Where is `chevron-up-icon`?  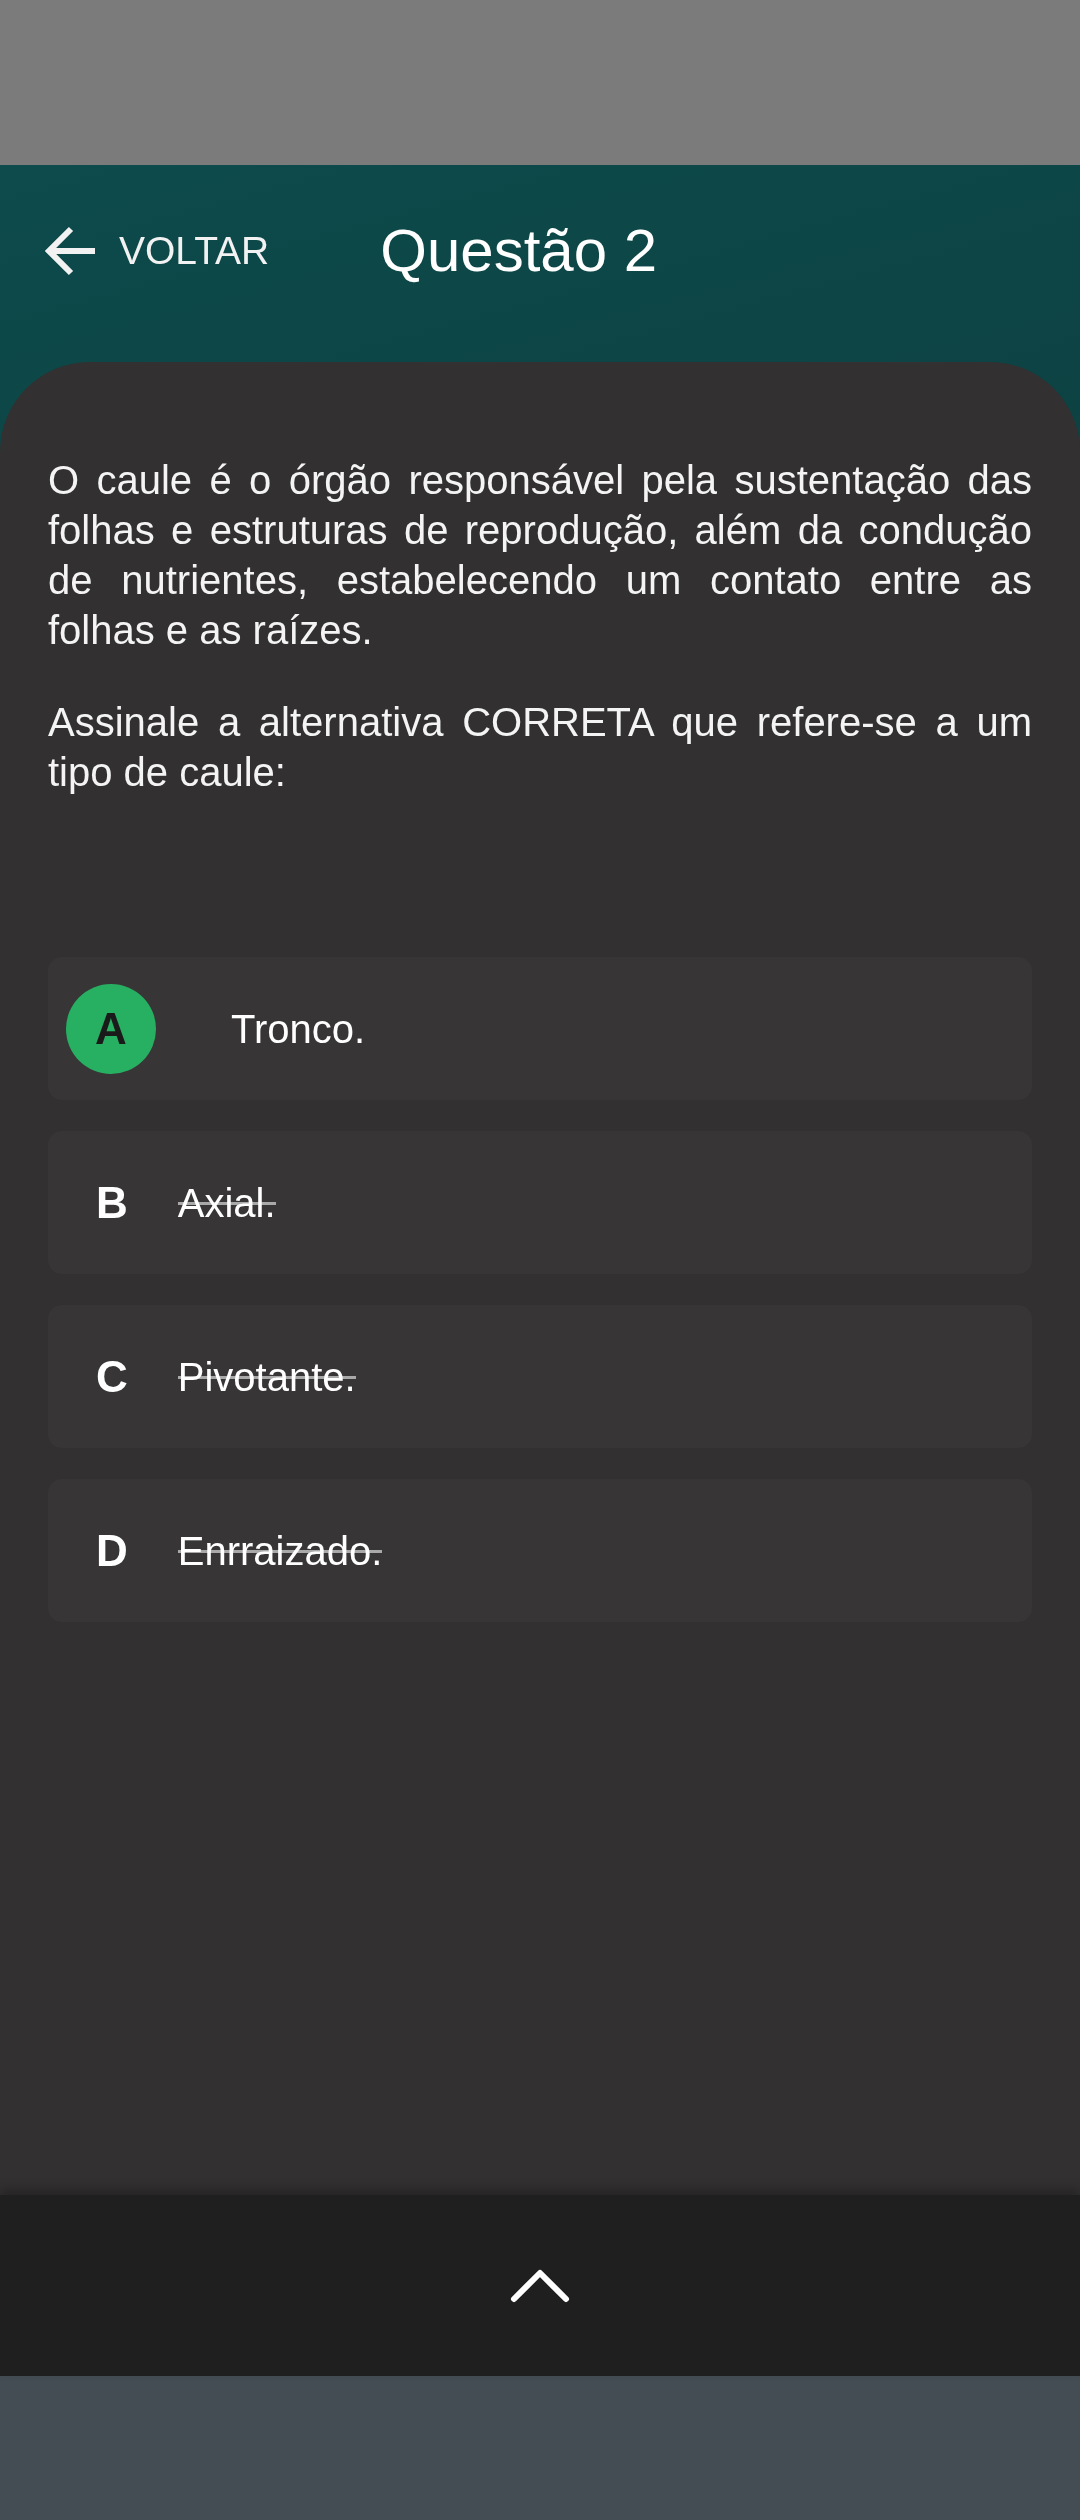 chevron-up-icon is located at coordinates (540, 2285).